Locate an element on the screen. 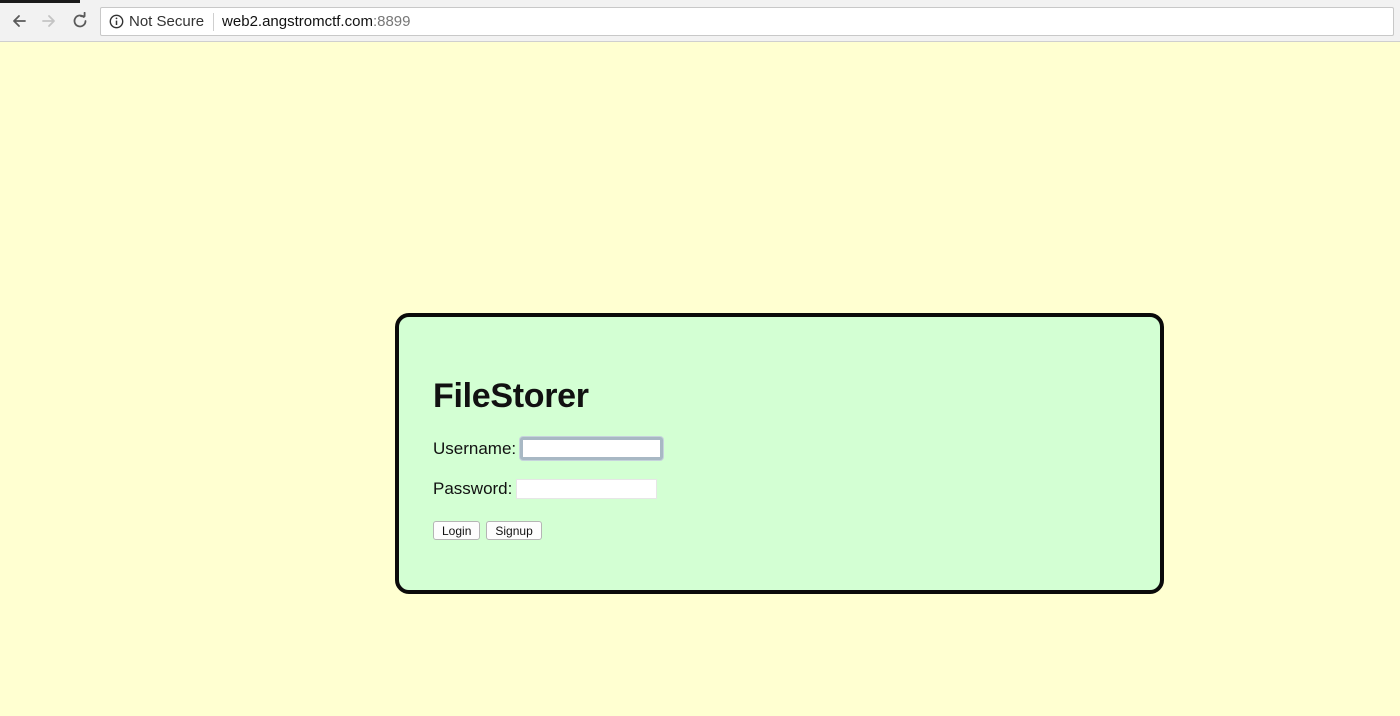 The image size is (1400, 716). forward-button is located at coordinates (49, 21).